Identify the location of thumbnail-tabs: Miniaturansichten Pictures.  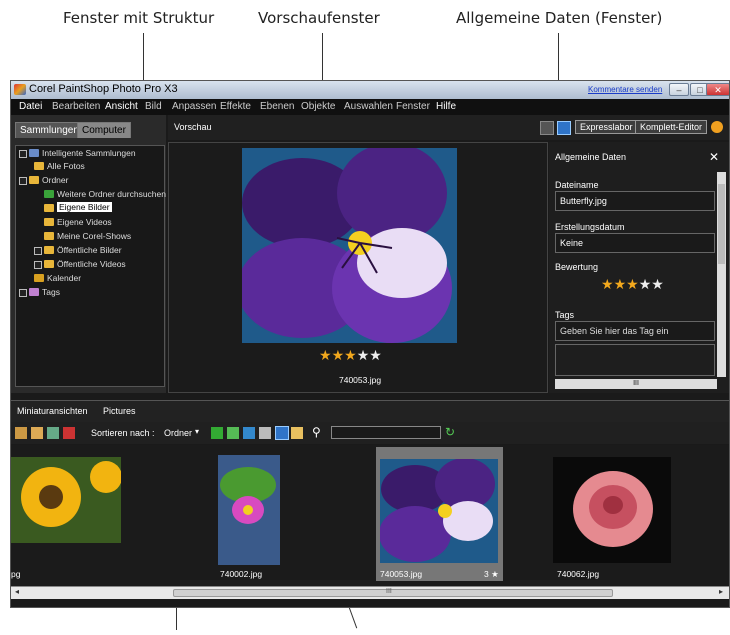
(370, 411).